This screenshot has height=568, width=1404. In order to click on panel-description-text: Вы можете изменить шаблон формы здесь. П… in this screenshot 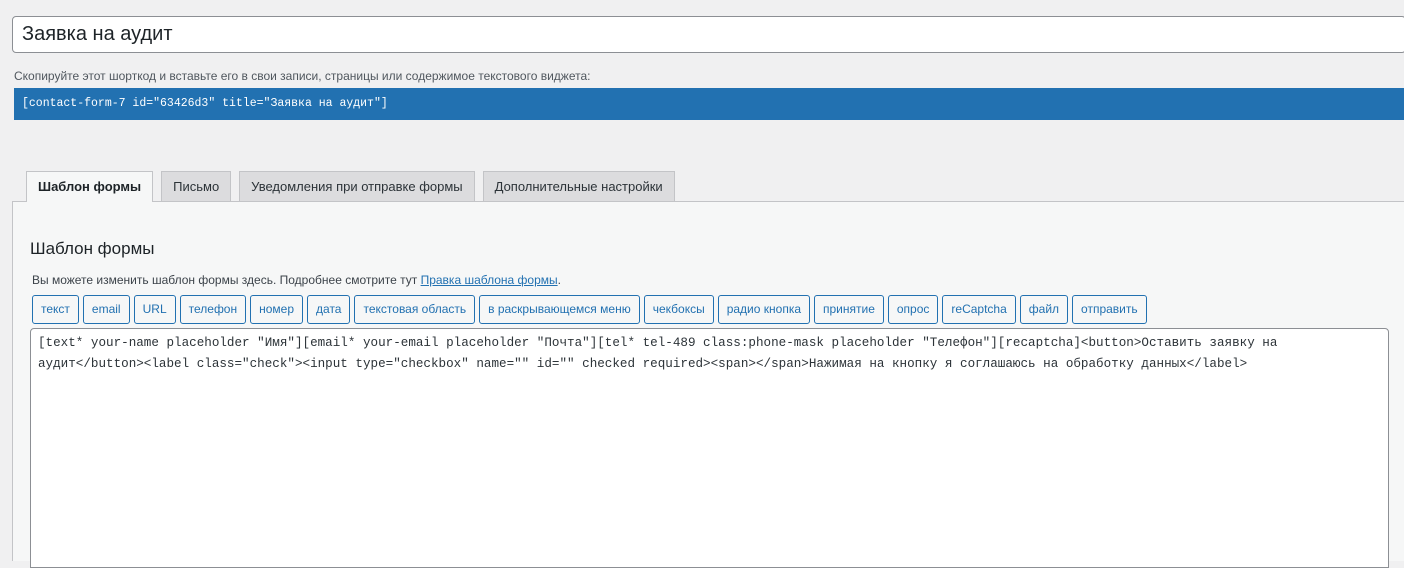, I will do `click(226, 280)`.